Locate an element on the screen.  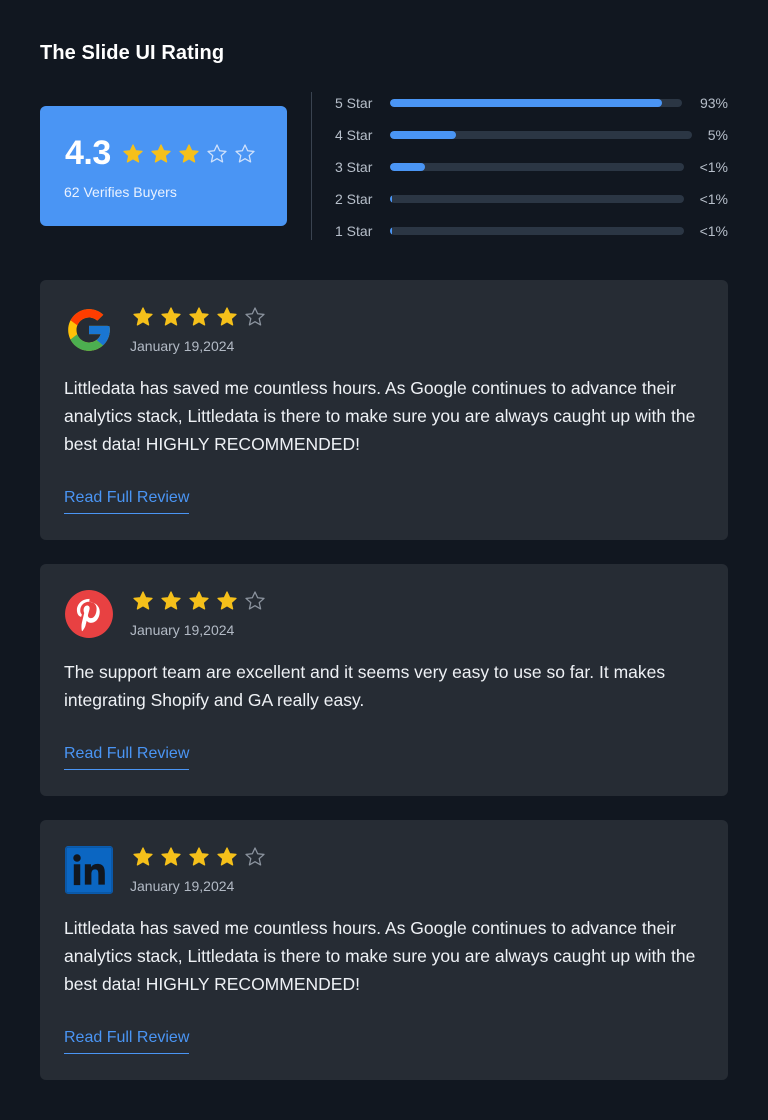
divider is located at coordinates (311, 166).